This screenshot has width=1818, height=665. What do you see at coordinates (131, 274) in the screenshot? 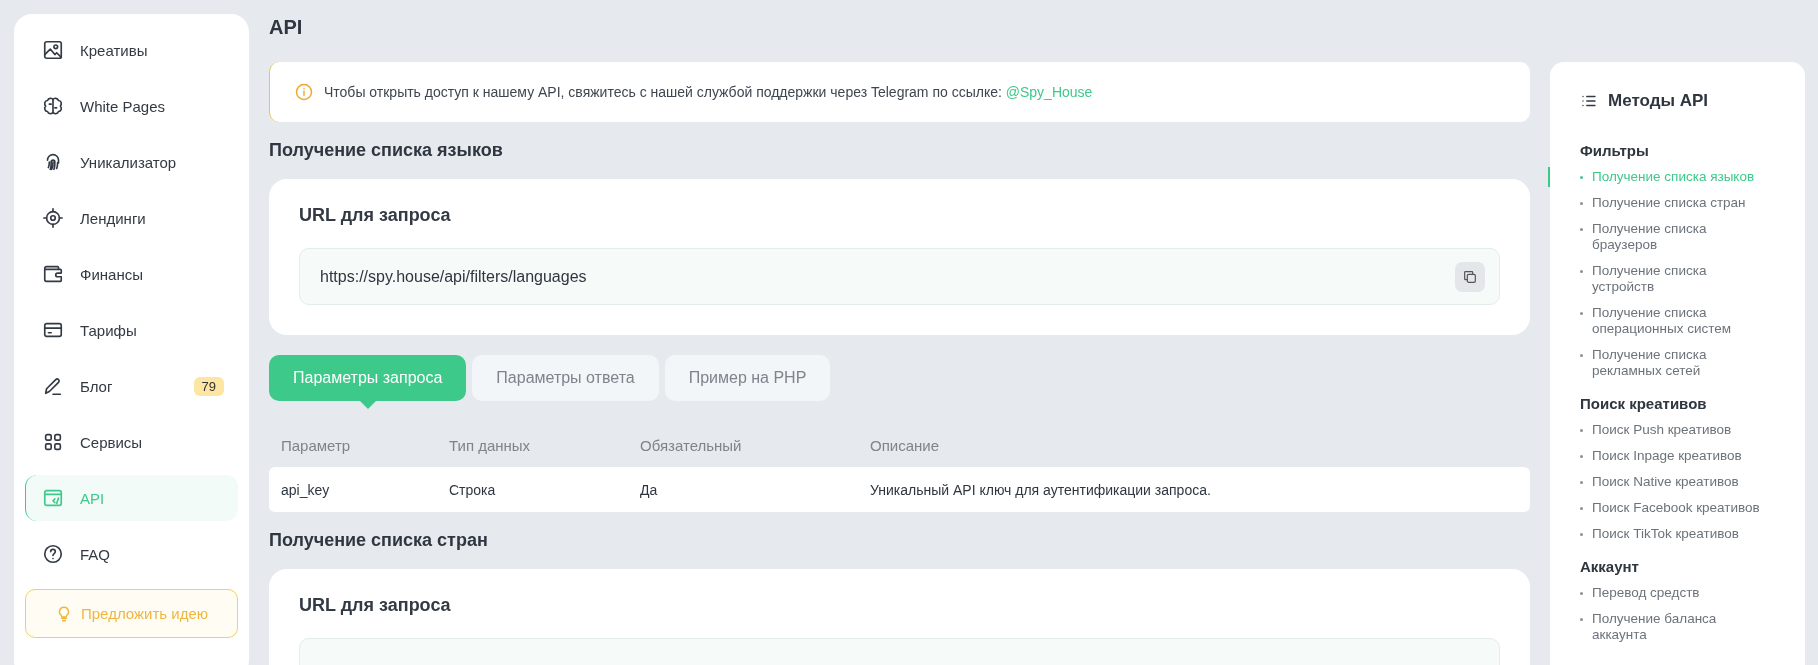
I see `sidebar-item: Финансы` at bounding box center [131, 274].